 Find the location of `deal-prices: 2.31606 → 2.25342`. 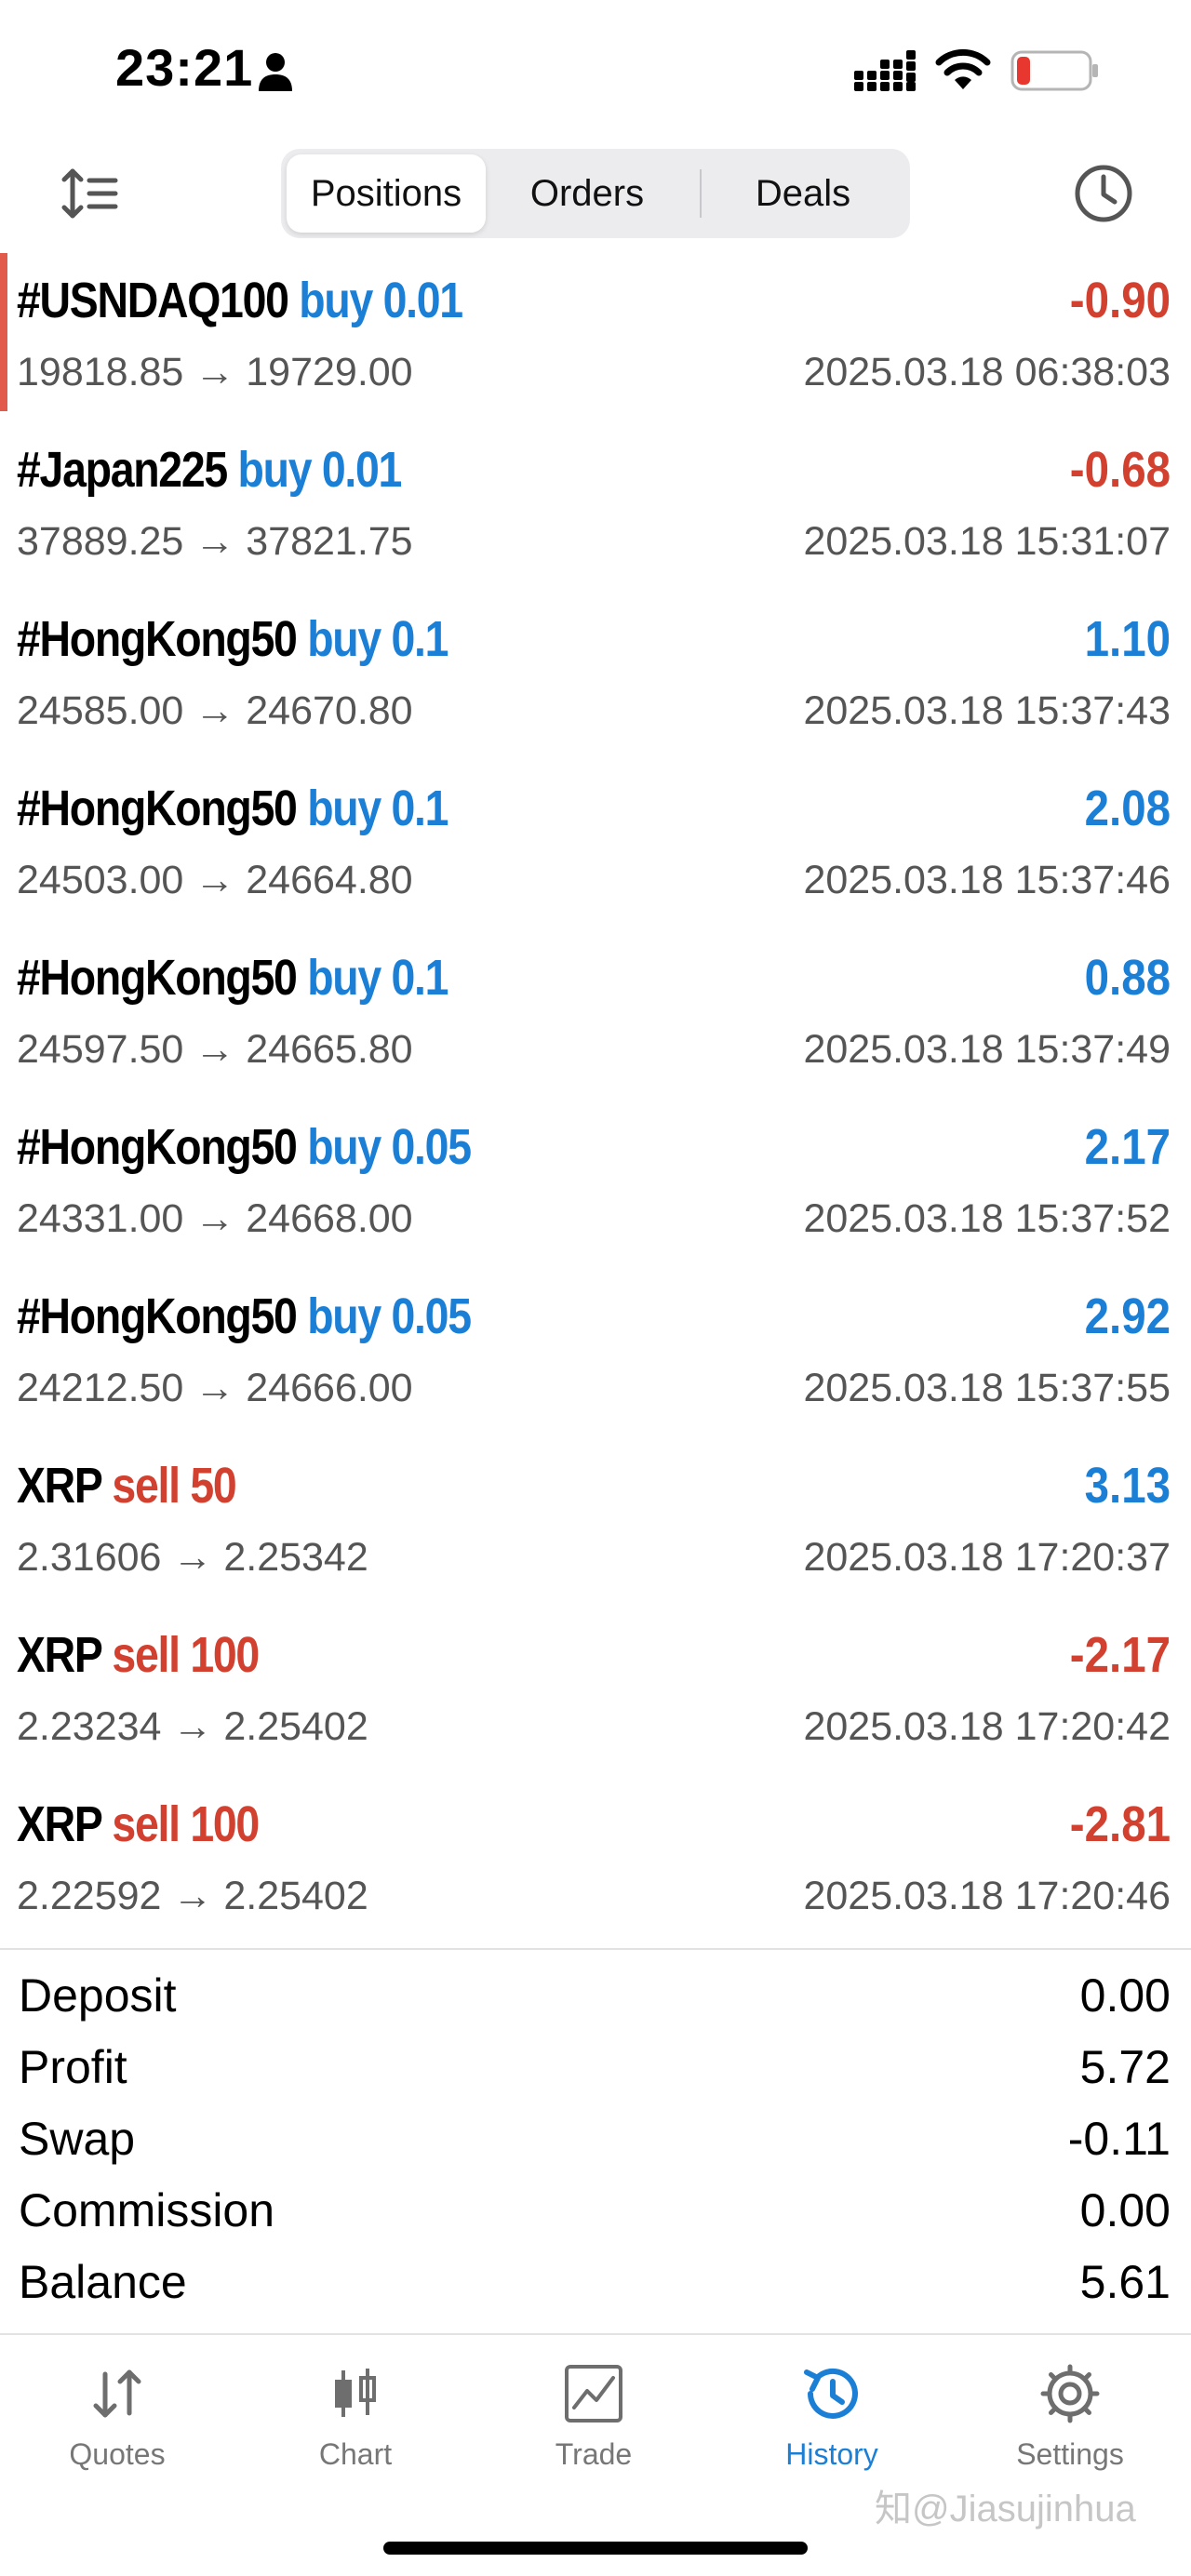

deal-prices: 2.31606 → 2.25342 is located at coordinates (192, 1557).